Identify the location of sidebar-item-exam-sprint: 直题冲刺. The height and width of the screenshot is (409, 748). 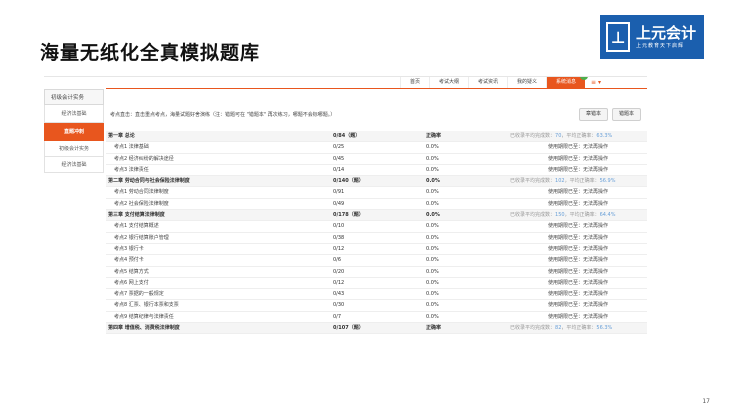
(74, 132).